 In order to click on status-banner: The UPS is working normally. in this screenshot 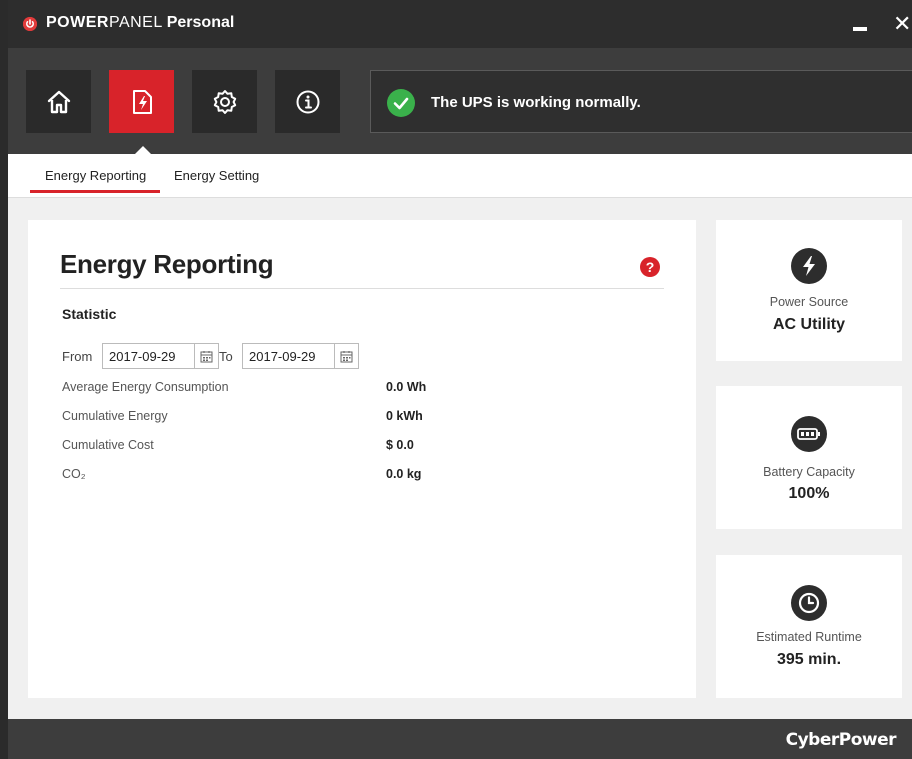, I will do `click(641, 101)`.